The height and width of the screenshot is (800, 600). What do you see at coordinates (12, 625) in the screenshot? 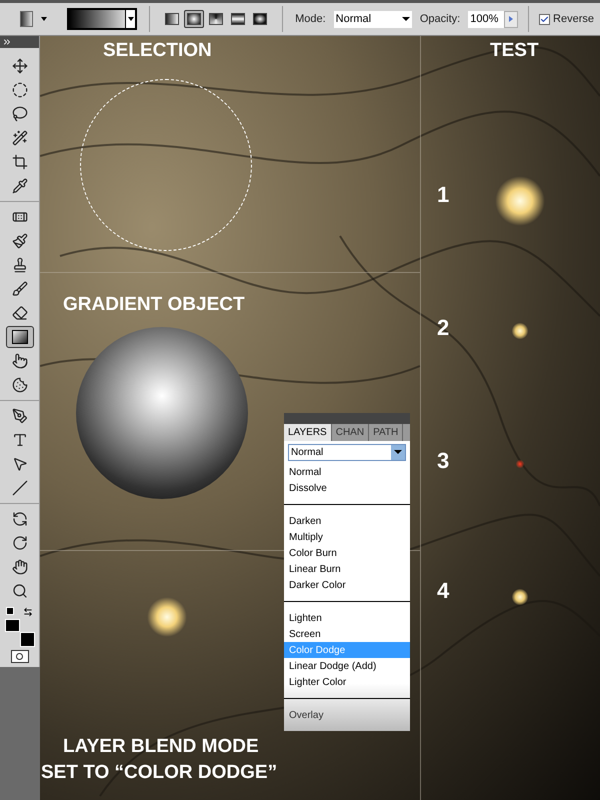
I see `foreground-color-swatch` at bounding box center [12, 625].